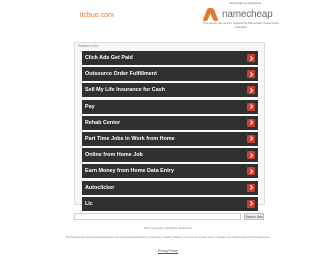 The image size is (336, 280). Describe the element at coordinates (129, 171) in the screenshot. I see `link-label: Earn Money from Home Data Entry` at that location.